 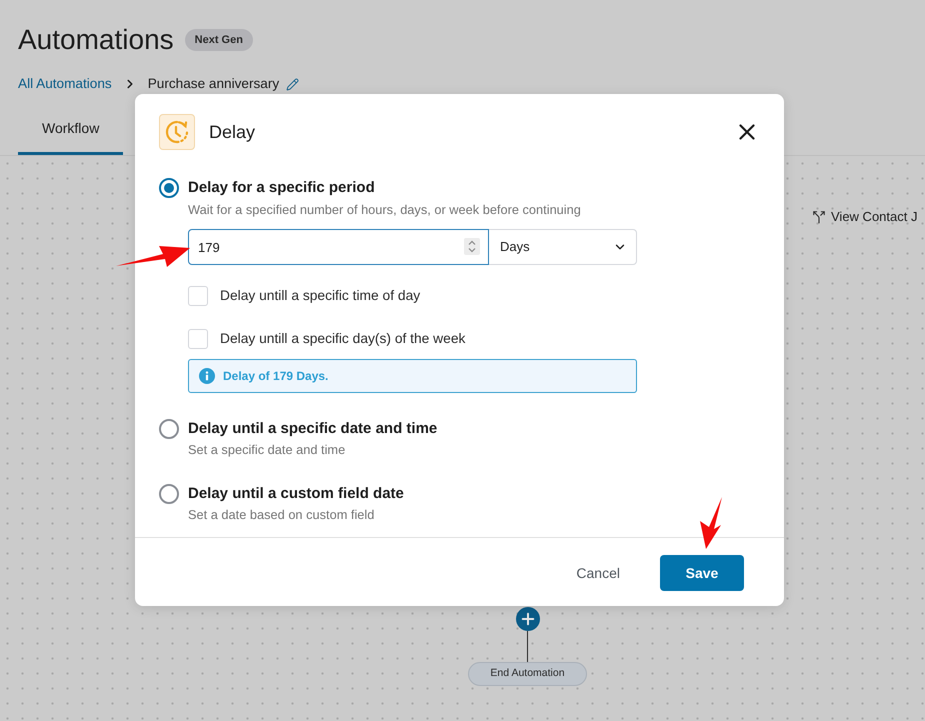 I want to click on spinner-arrows-icon, so click(x=472, y=246).